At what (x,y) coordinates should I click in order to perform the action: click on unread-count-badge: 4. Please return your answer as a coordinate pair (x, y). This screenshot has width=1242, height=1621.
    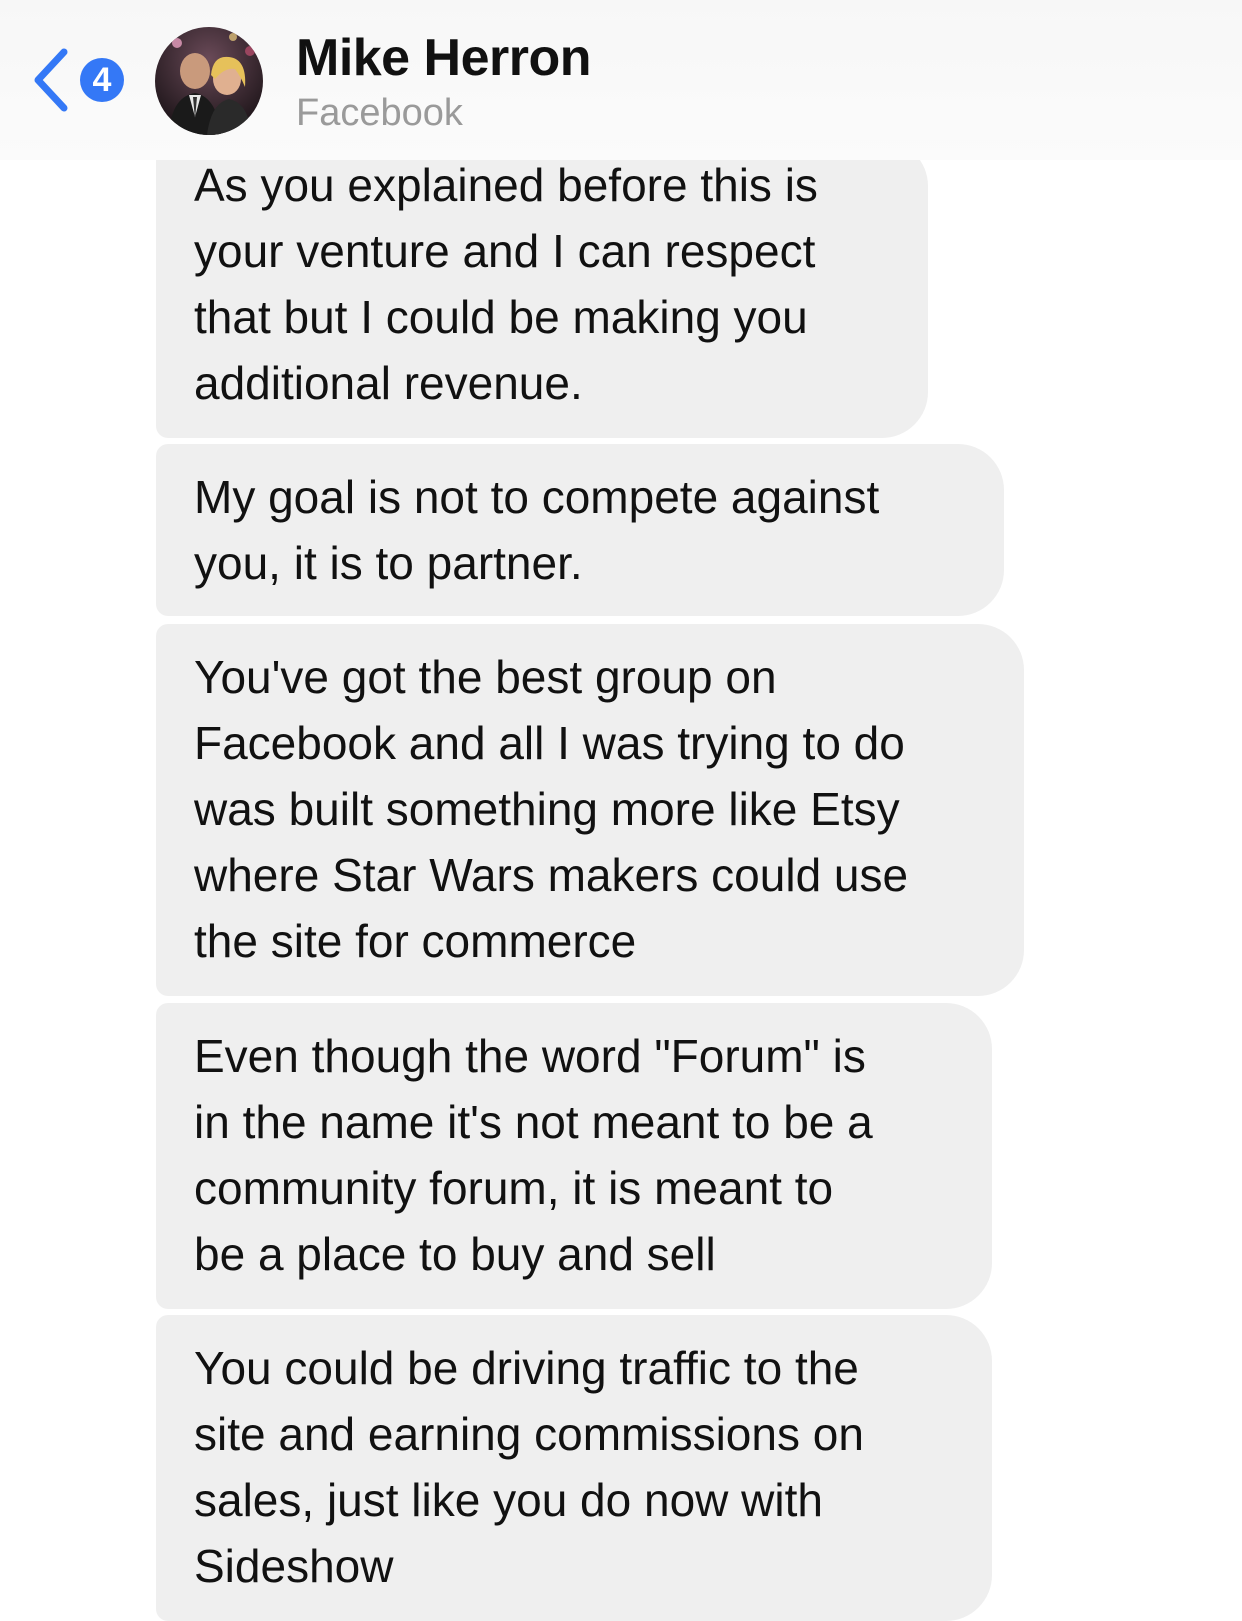
    Looking at the image, I should click on (102, 80).